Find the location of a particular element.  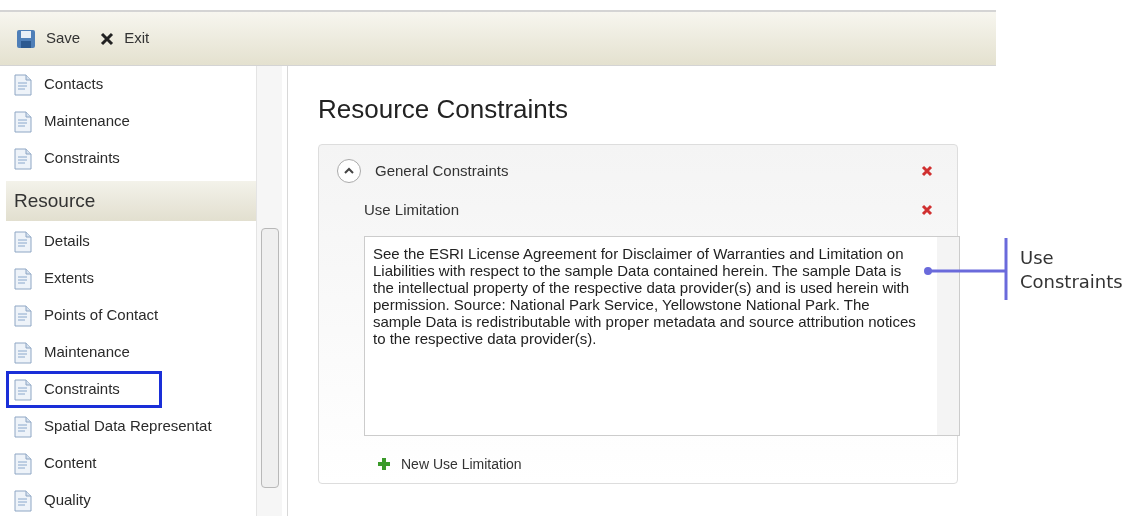

field-label: Use Limitation is located at coordinates (412, 210).